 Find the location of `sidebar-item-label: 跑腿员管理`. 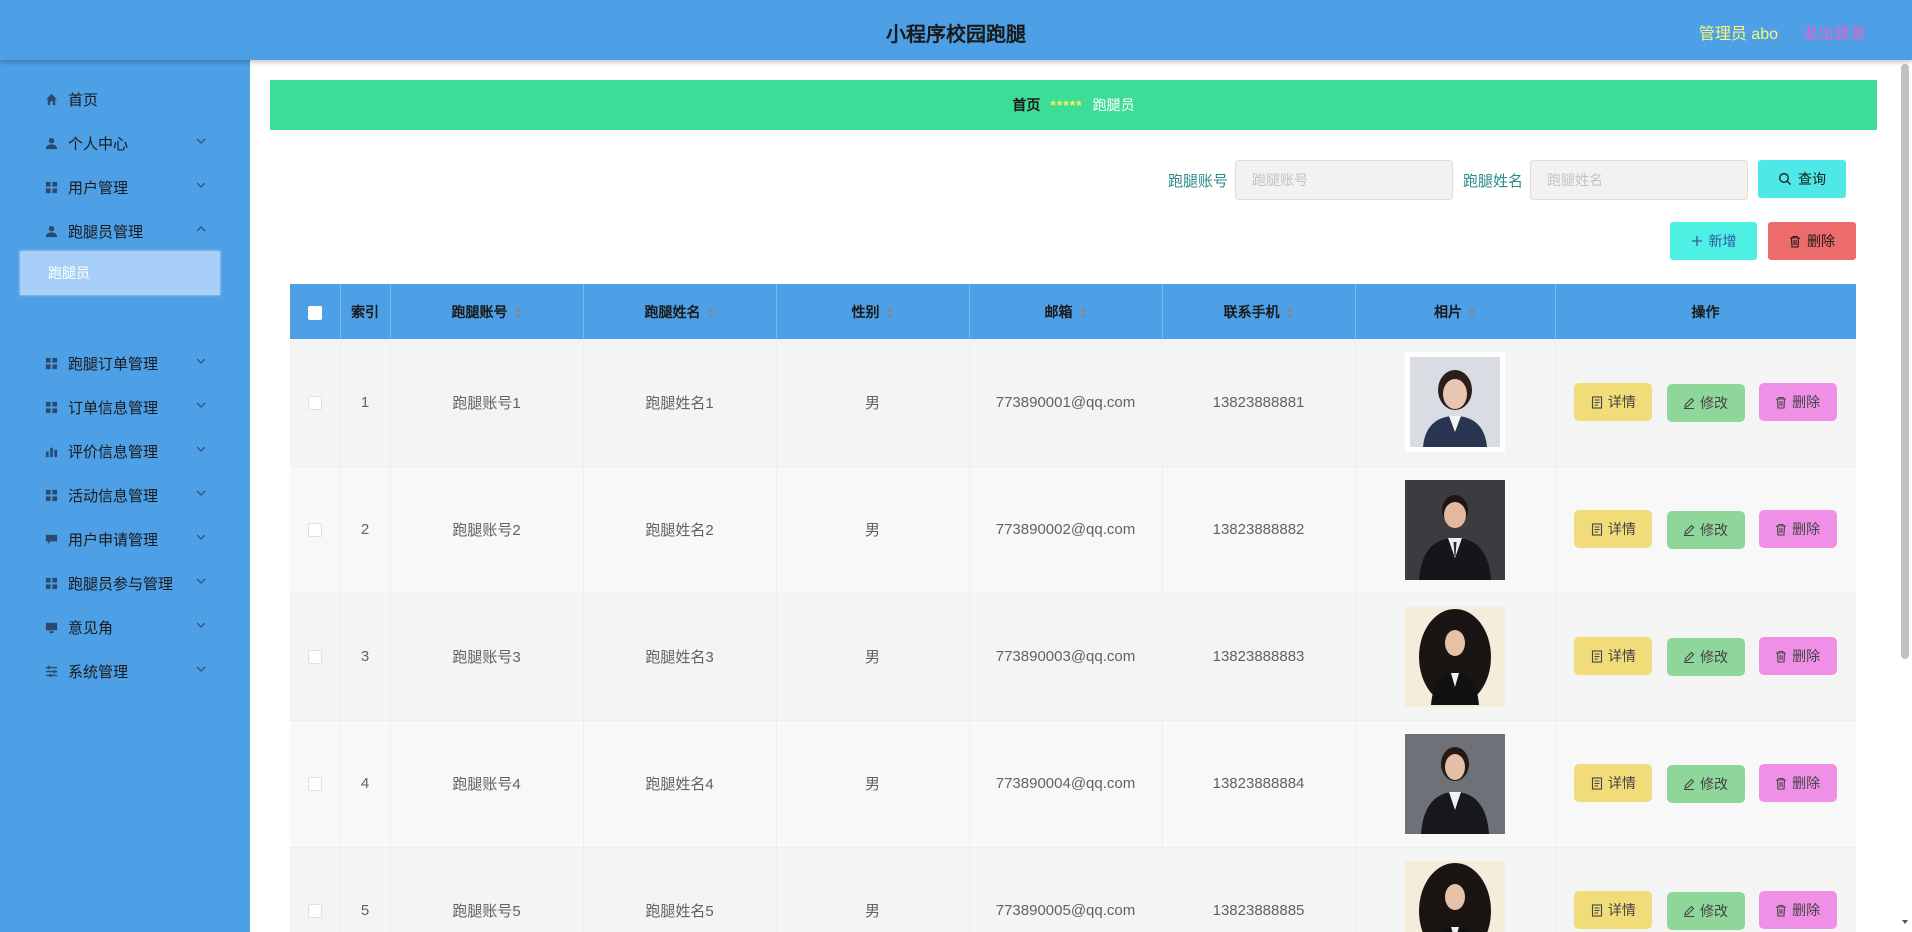

sidebar-item-label: 跑腿员管理 is located at coordinates (106, 232).